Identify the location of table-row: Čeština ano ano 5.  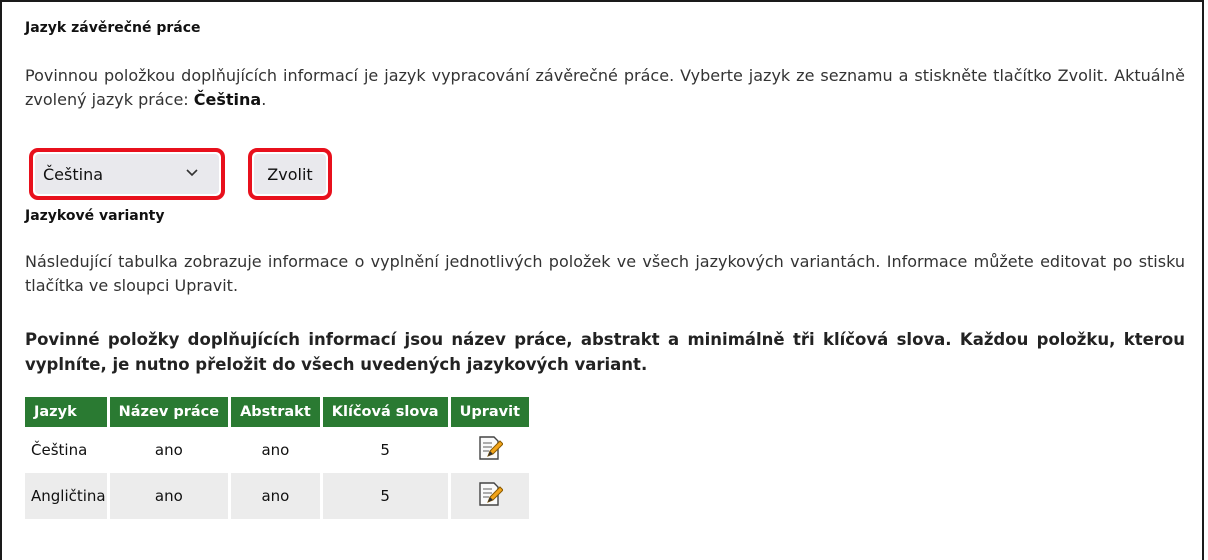
(277, 450).